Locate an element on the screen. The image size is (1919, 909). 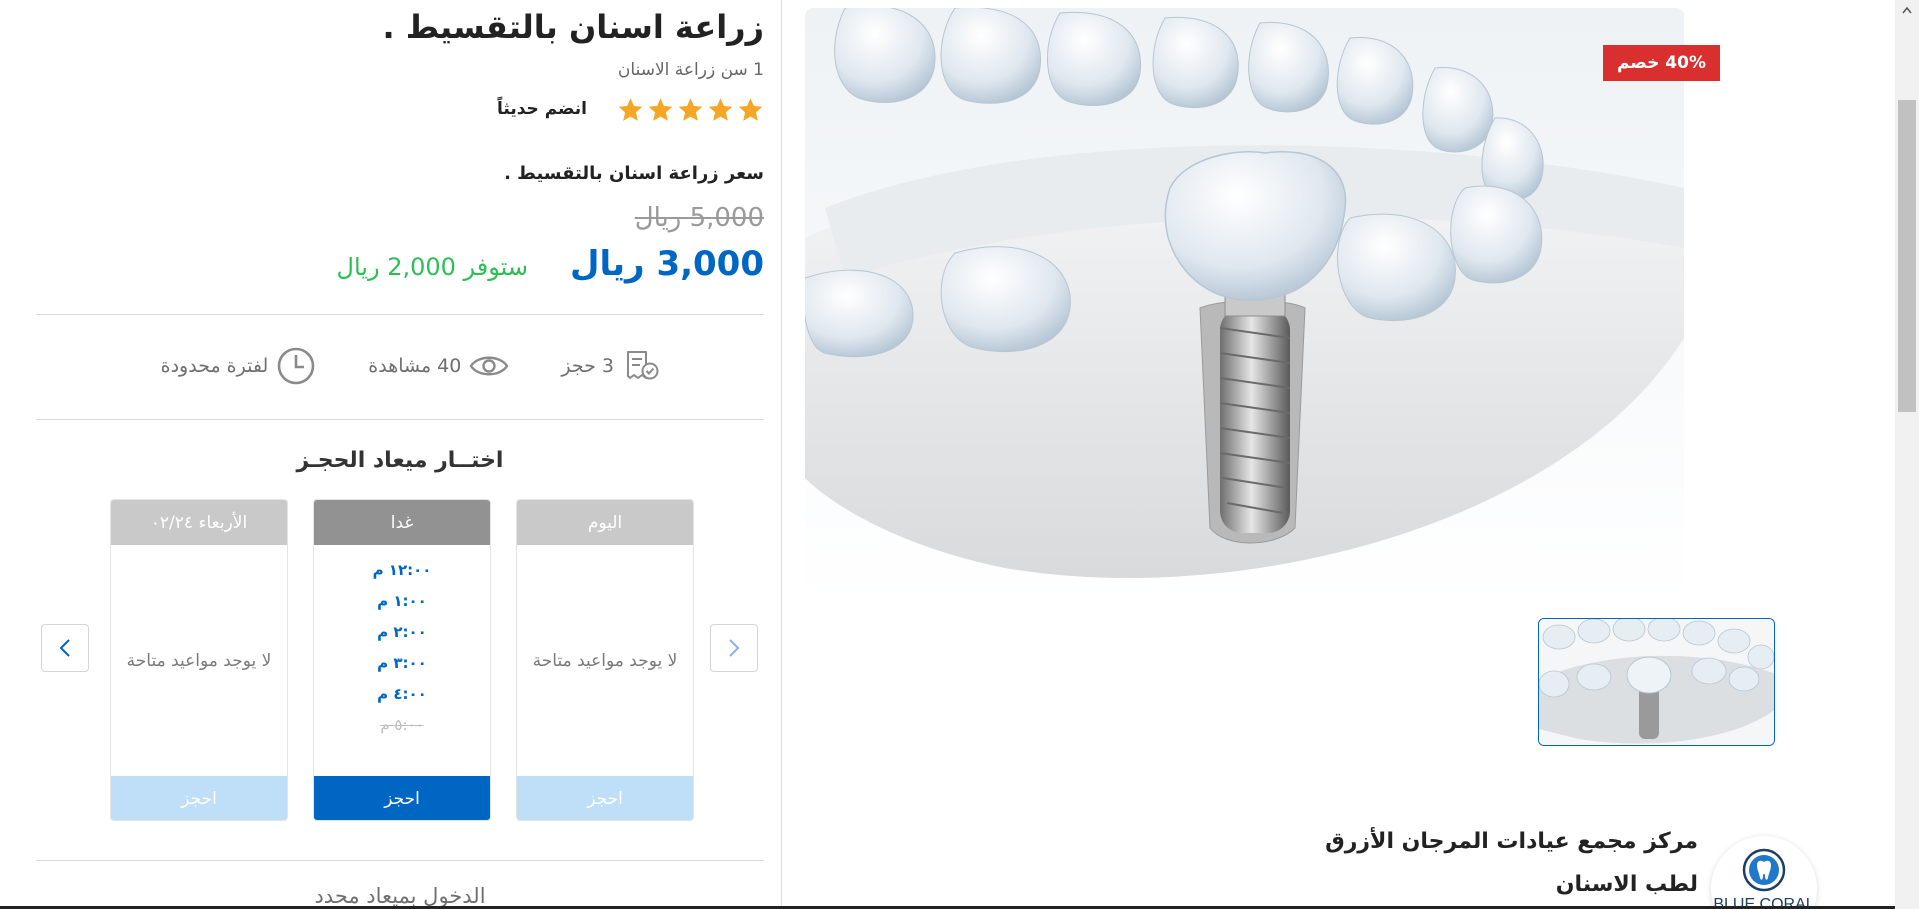
new-price: 3,000 ريال is located at coordinates (667, 264).